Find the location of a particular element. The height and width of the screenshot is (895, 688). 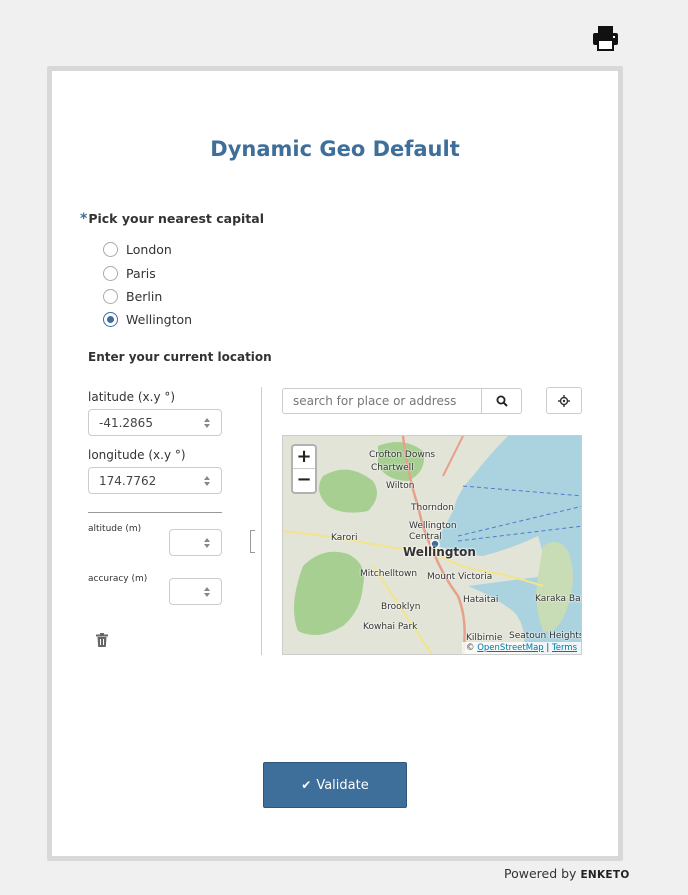

capital-question-text: Pick your nearest capital is located at coordinates (176, 218).